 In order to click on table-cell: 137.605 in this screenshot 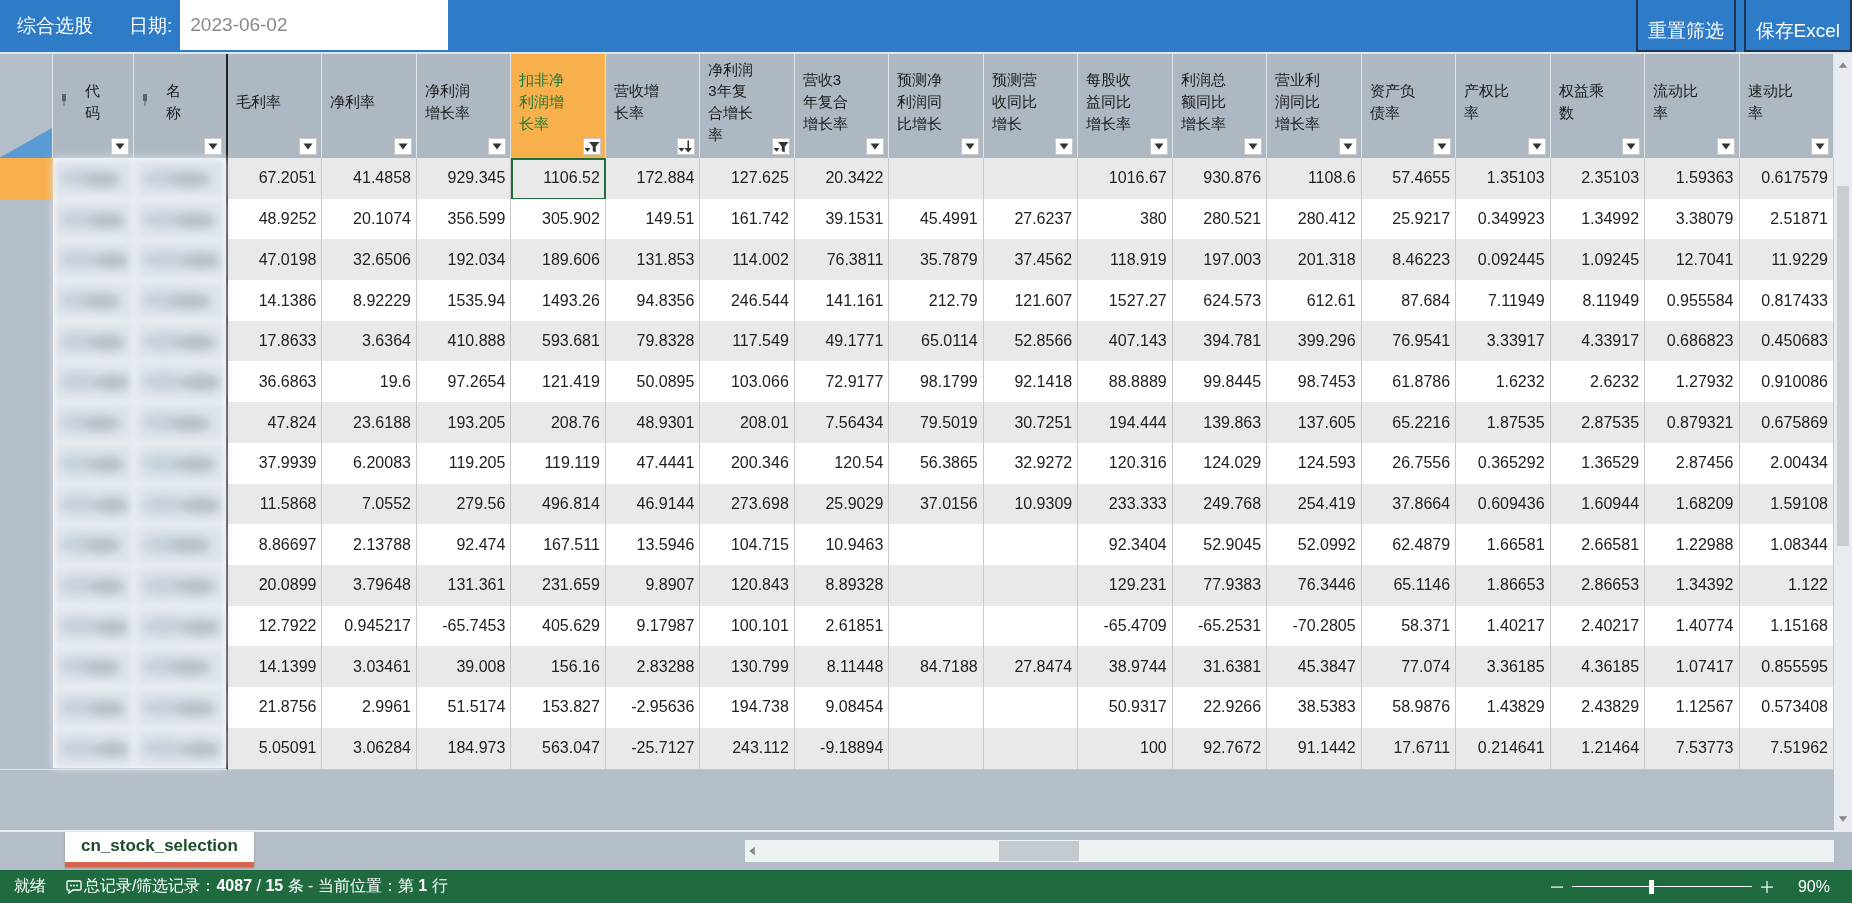, I will do `click(1314, 423)`.